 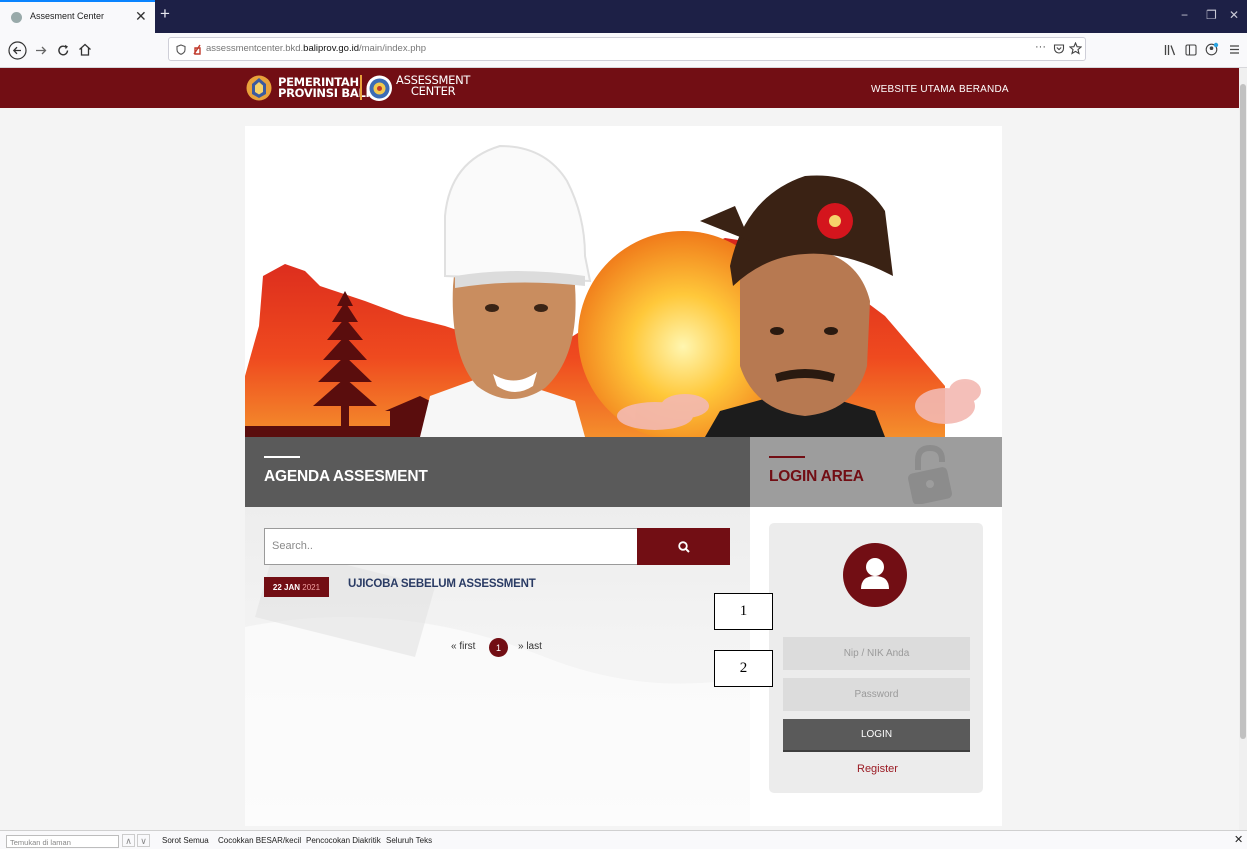 What do you see at coordinates (409, 840) in the screenshot?
I see `find-whole-words: Seluruh Teks` at bounding box center [409, 840].